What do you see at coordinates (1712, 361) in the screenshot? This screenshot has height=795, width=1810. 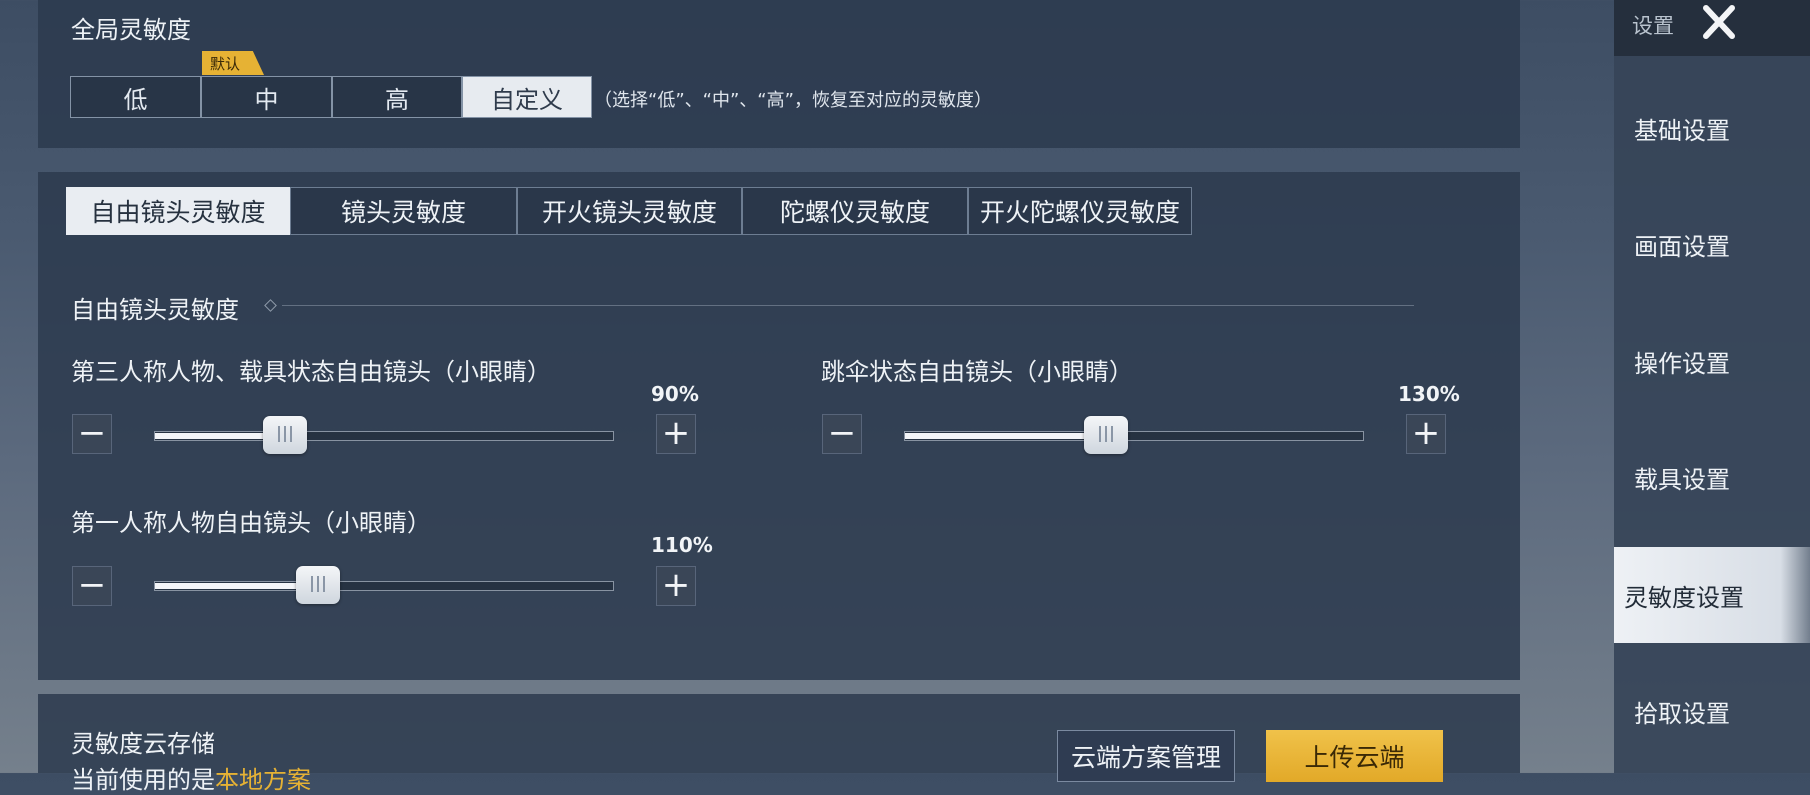 I see `sidebar-item-controls: 操作设置` at bounding box center [1712, 361].